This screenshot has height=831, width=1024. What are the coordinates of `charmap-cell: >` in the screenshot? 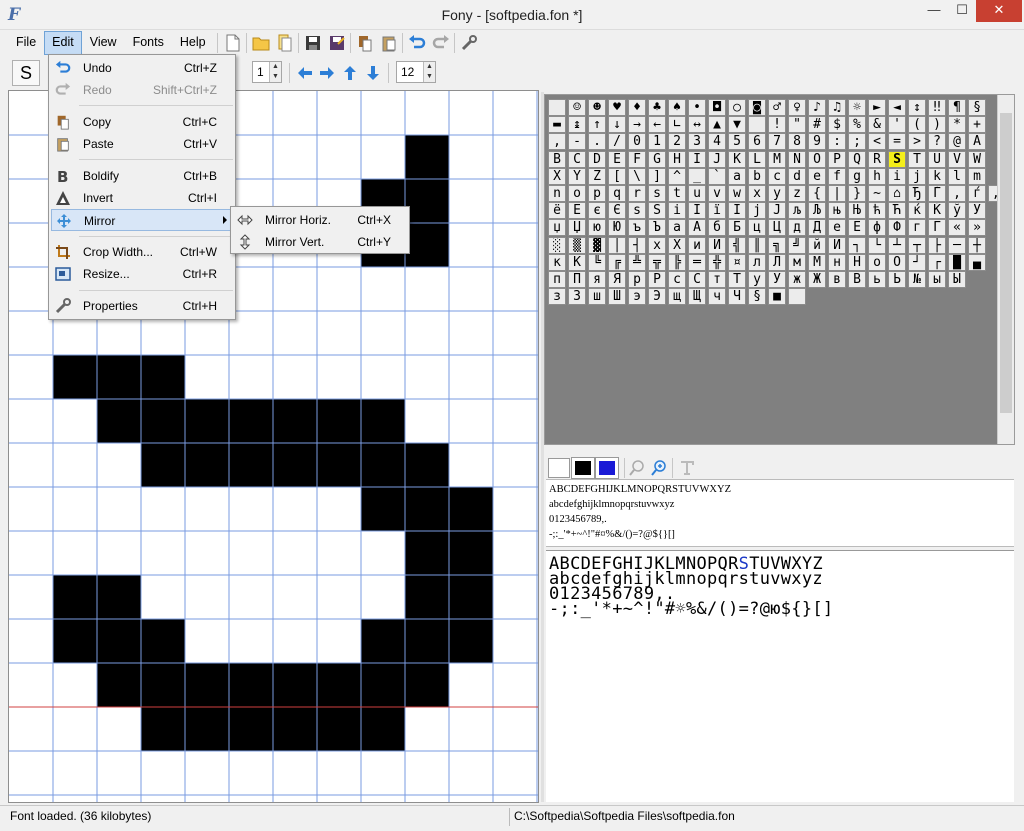 It's located at (917, 142).